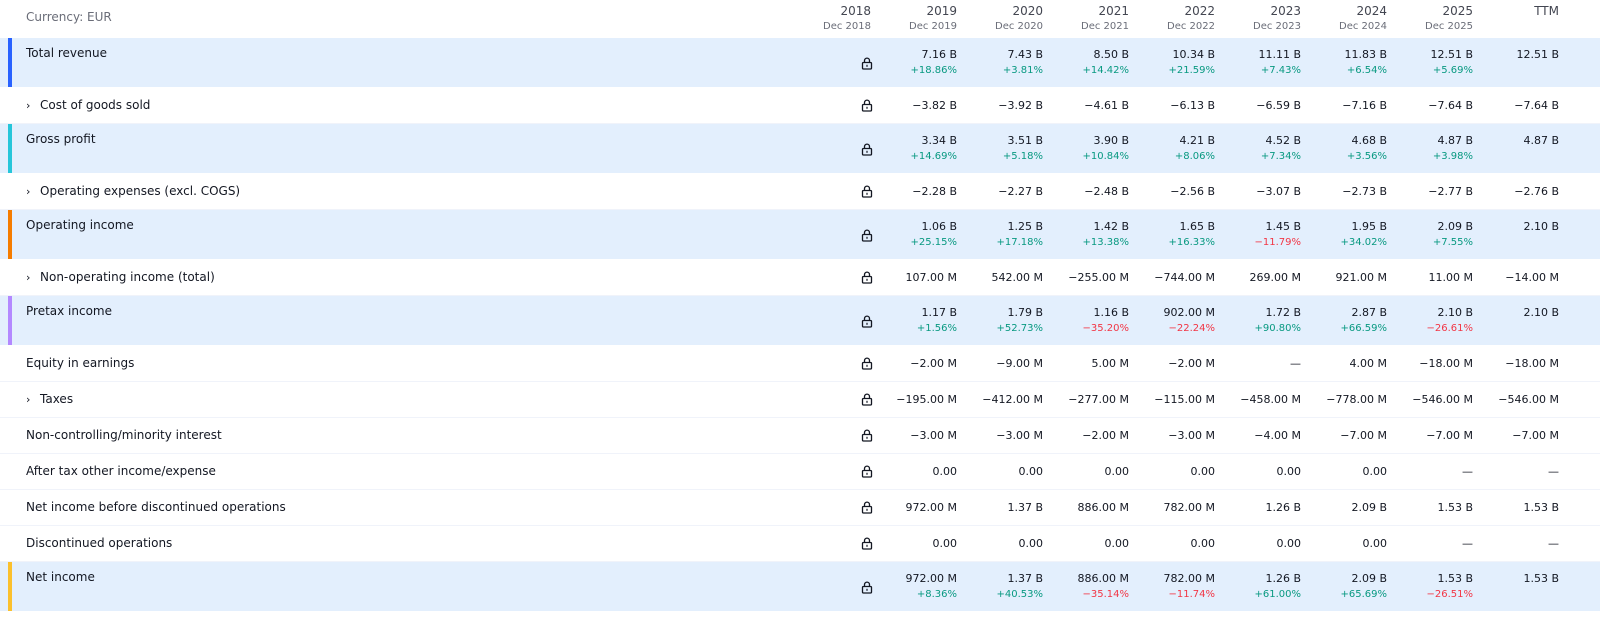 The width and height of the screenshot is (1600, 619). What do you see at coordinates (1369, 226) in the screenshot?
I see `value: 1.95 B` at bounding box center [1369, 226].